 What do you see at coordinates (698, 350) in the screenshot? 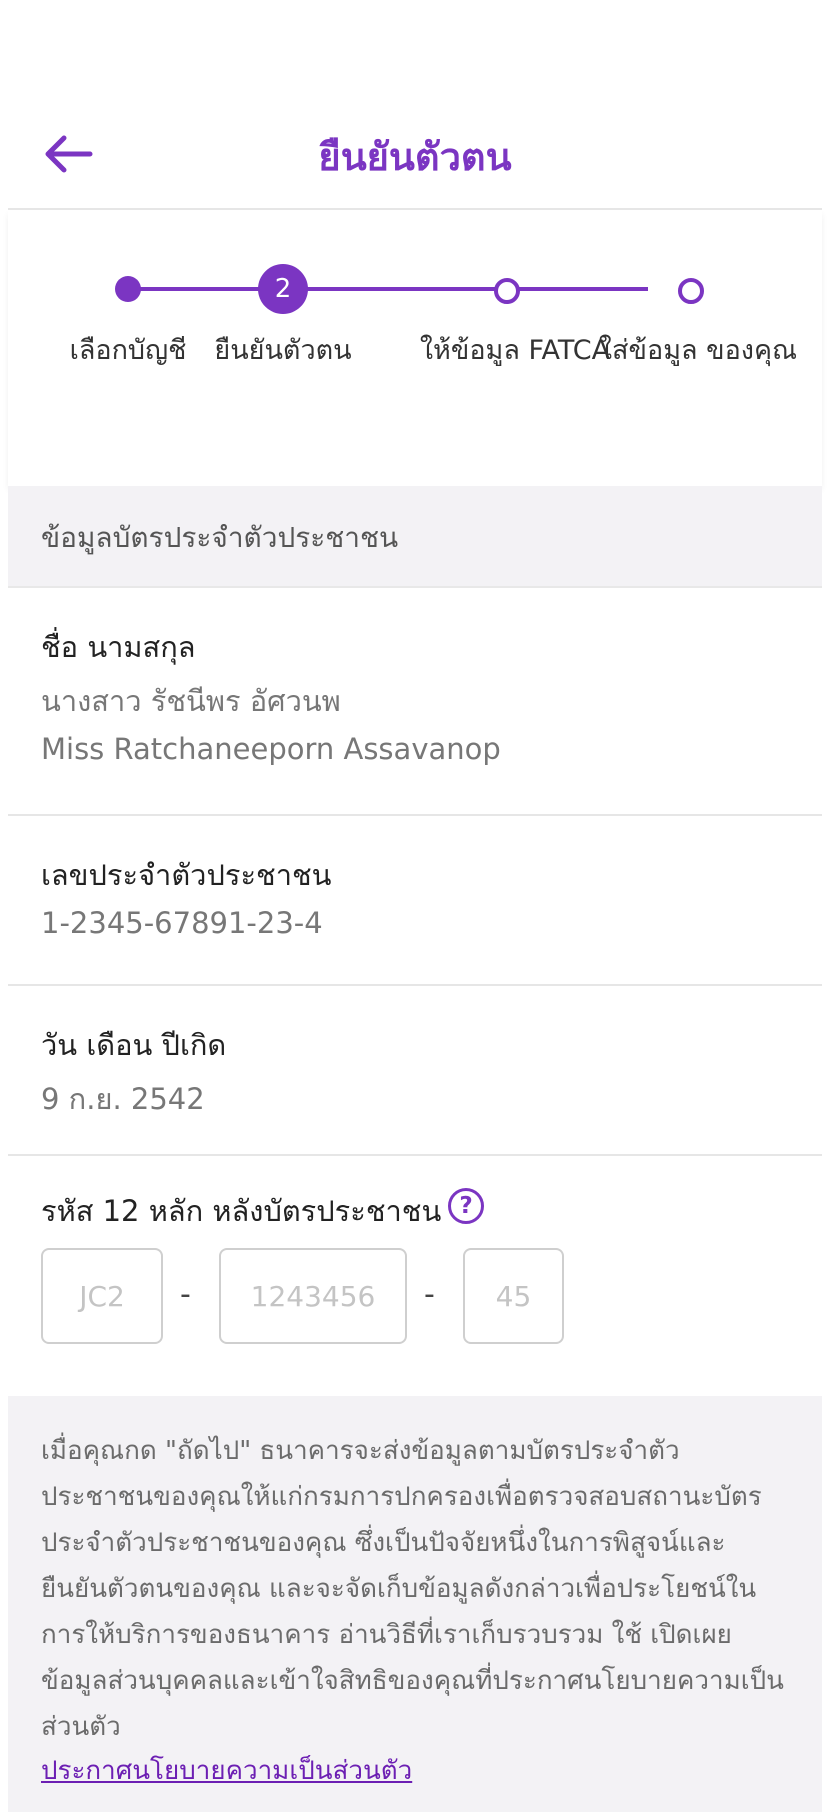
I see `step-4-label: ใส่ข้อมูล ของคุณ` at bounding box center [698, 350].